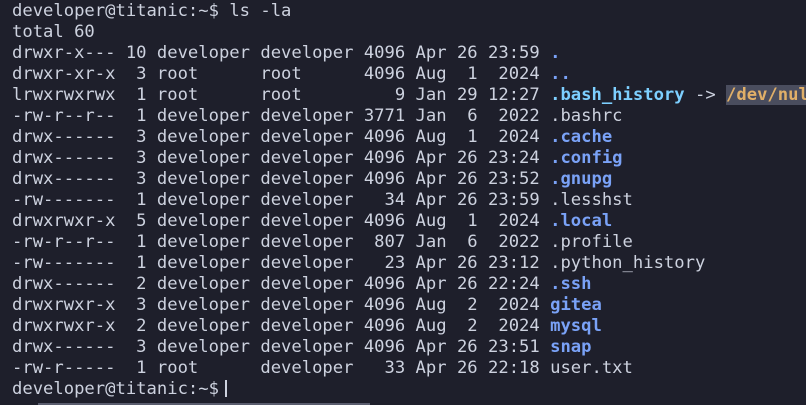  What do you see at coordinates (586, 116) in the screenshot?
I see `entry-name: .bashrc` at bounding box center [586, 116].